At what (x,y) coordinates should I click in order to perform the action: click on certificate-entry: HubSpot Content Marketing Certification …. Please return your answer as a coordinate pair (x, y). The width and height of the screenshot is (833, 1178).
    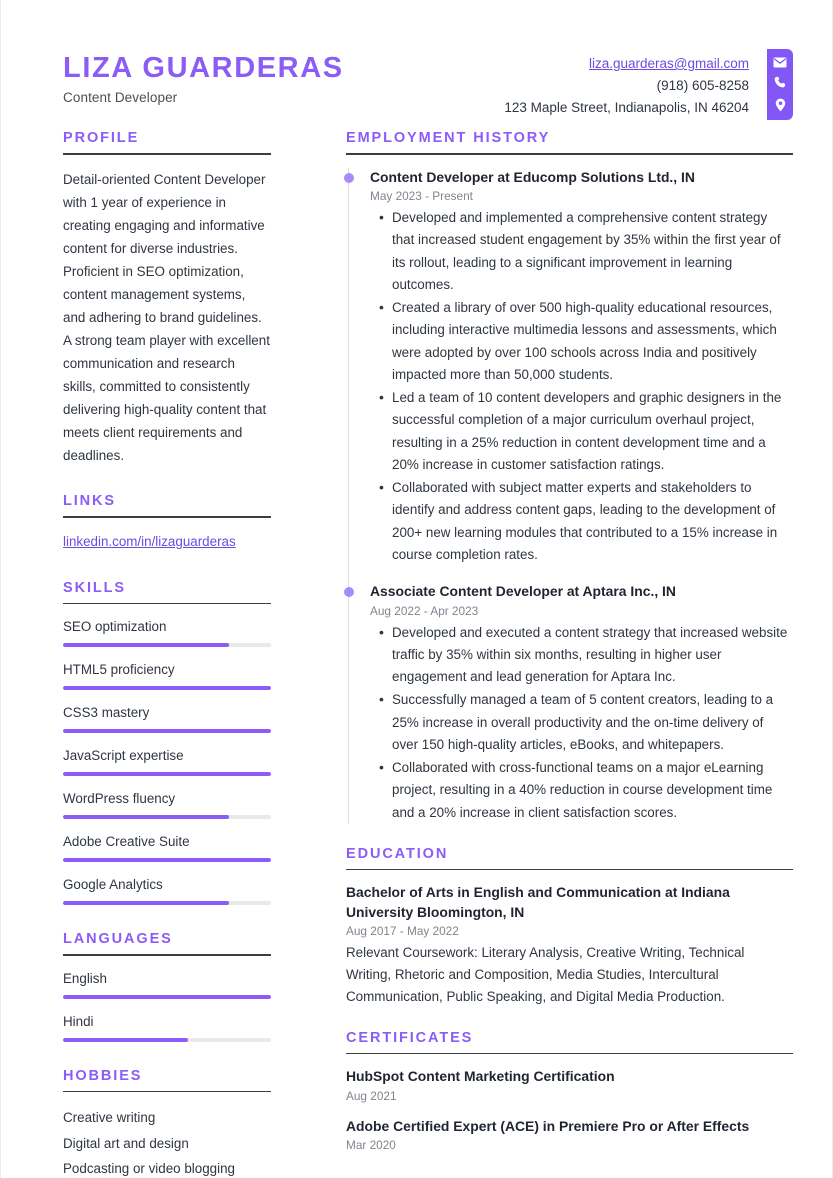
    Looking at the image, I should click on (569, 1084).